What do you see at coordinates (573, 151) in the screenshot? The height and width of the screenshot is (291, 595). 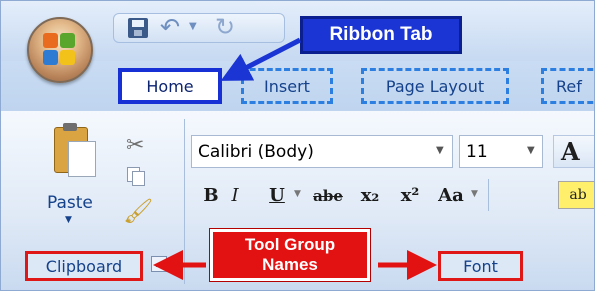 I see `grow-font-button: A` at bounding box center [573, 151].